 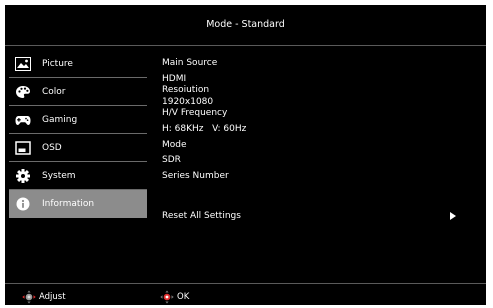 What do you see at coordinates (23, 64) in the screenshot?
I see `picture-icon` at bounding box center [23, 64].